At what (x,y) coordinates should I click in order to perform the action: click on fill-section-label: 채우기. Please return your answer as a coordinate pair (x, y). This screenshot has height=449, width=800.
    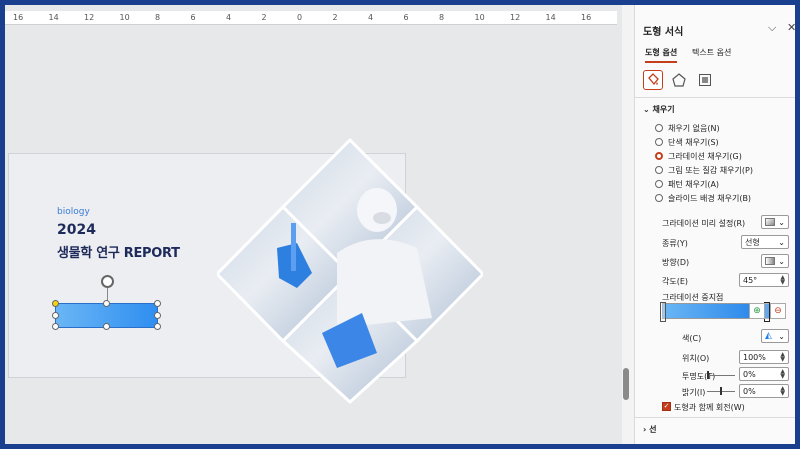
    Looking at the image, I should click on (663, 109).